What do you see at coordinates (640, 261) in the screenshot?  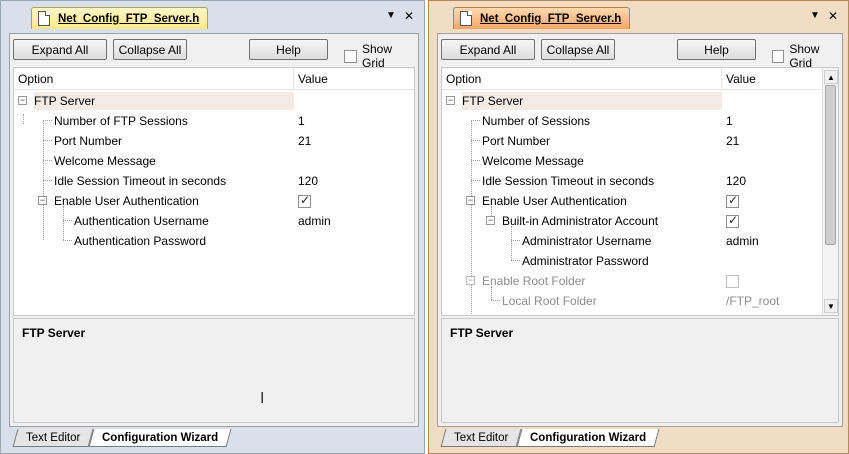 I see `tree-row-administrator-password: Administrator Password` at bounding box center [640, 261].